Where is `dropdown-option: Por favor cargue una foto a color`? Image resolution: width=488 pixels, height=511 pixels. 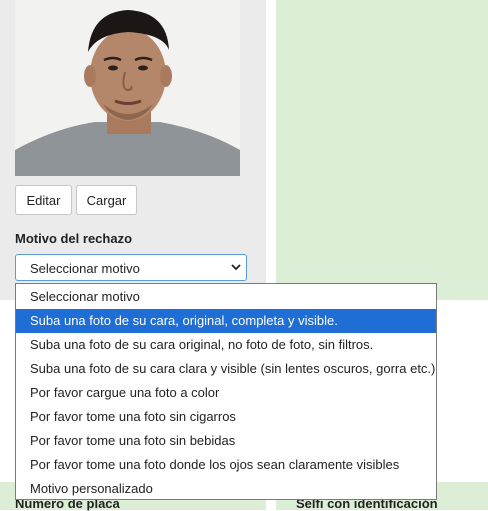
dropdown-option: Por favor cargue una foto a color is located at coordinates (226, 393).